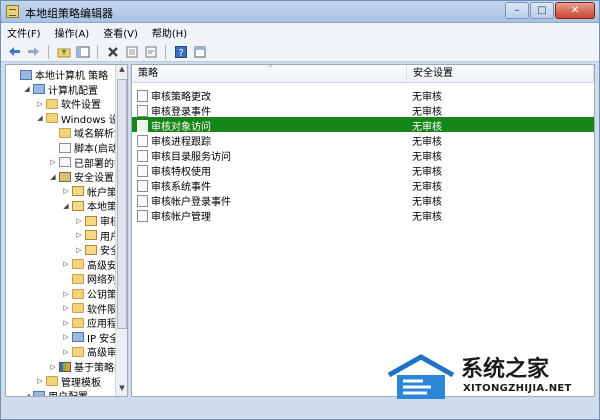 The width and height of the screenshot is (600, 420). What do you see at coordinates (97, 250) in the screenshot?
I see `tree-item: ▷ 安全` at bounding box center [97, 250].